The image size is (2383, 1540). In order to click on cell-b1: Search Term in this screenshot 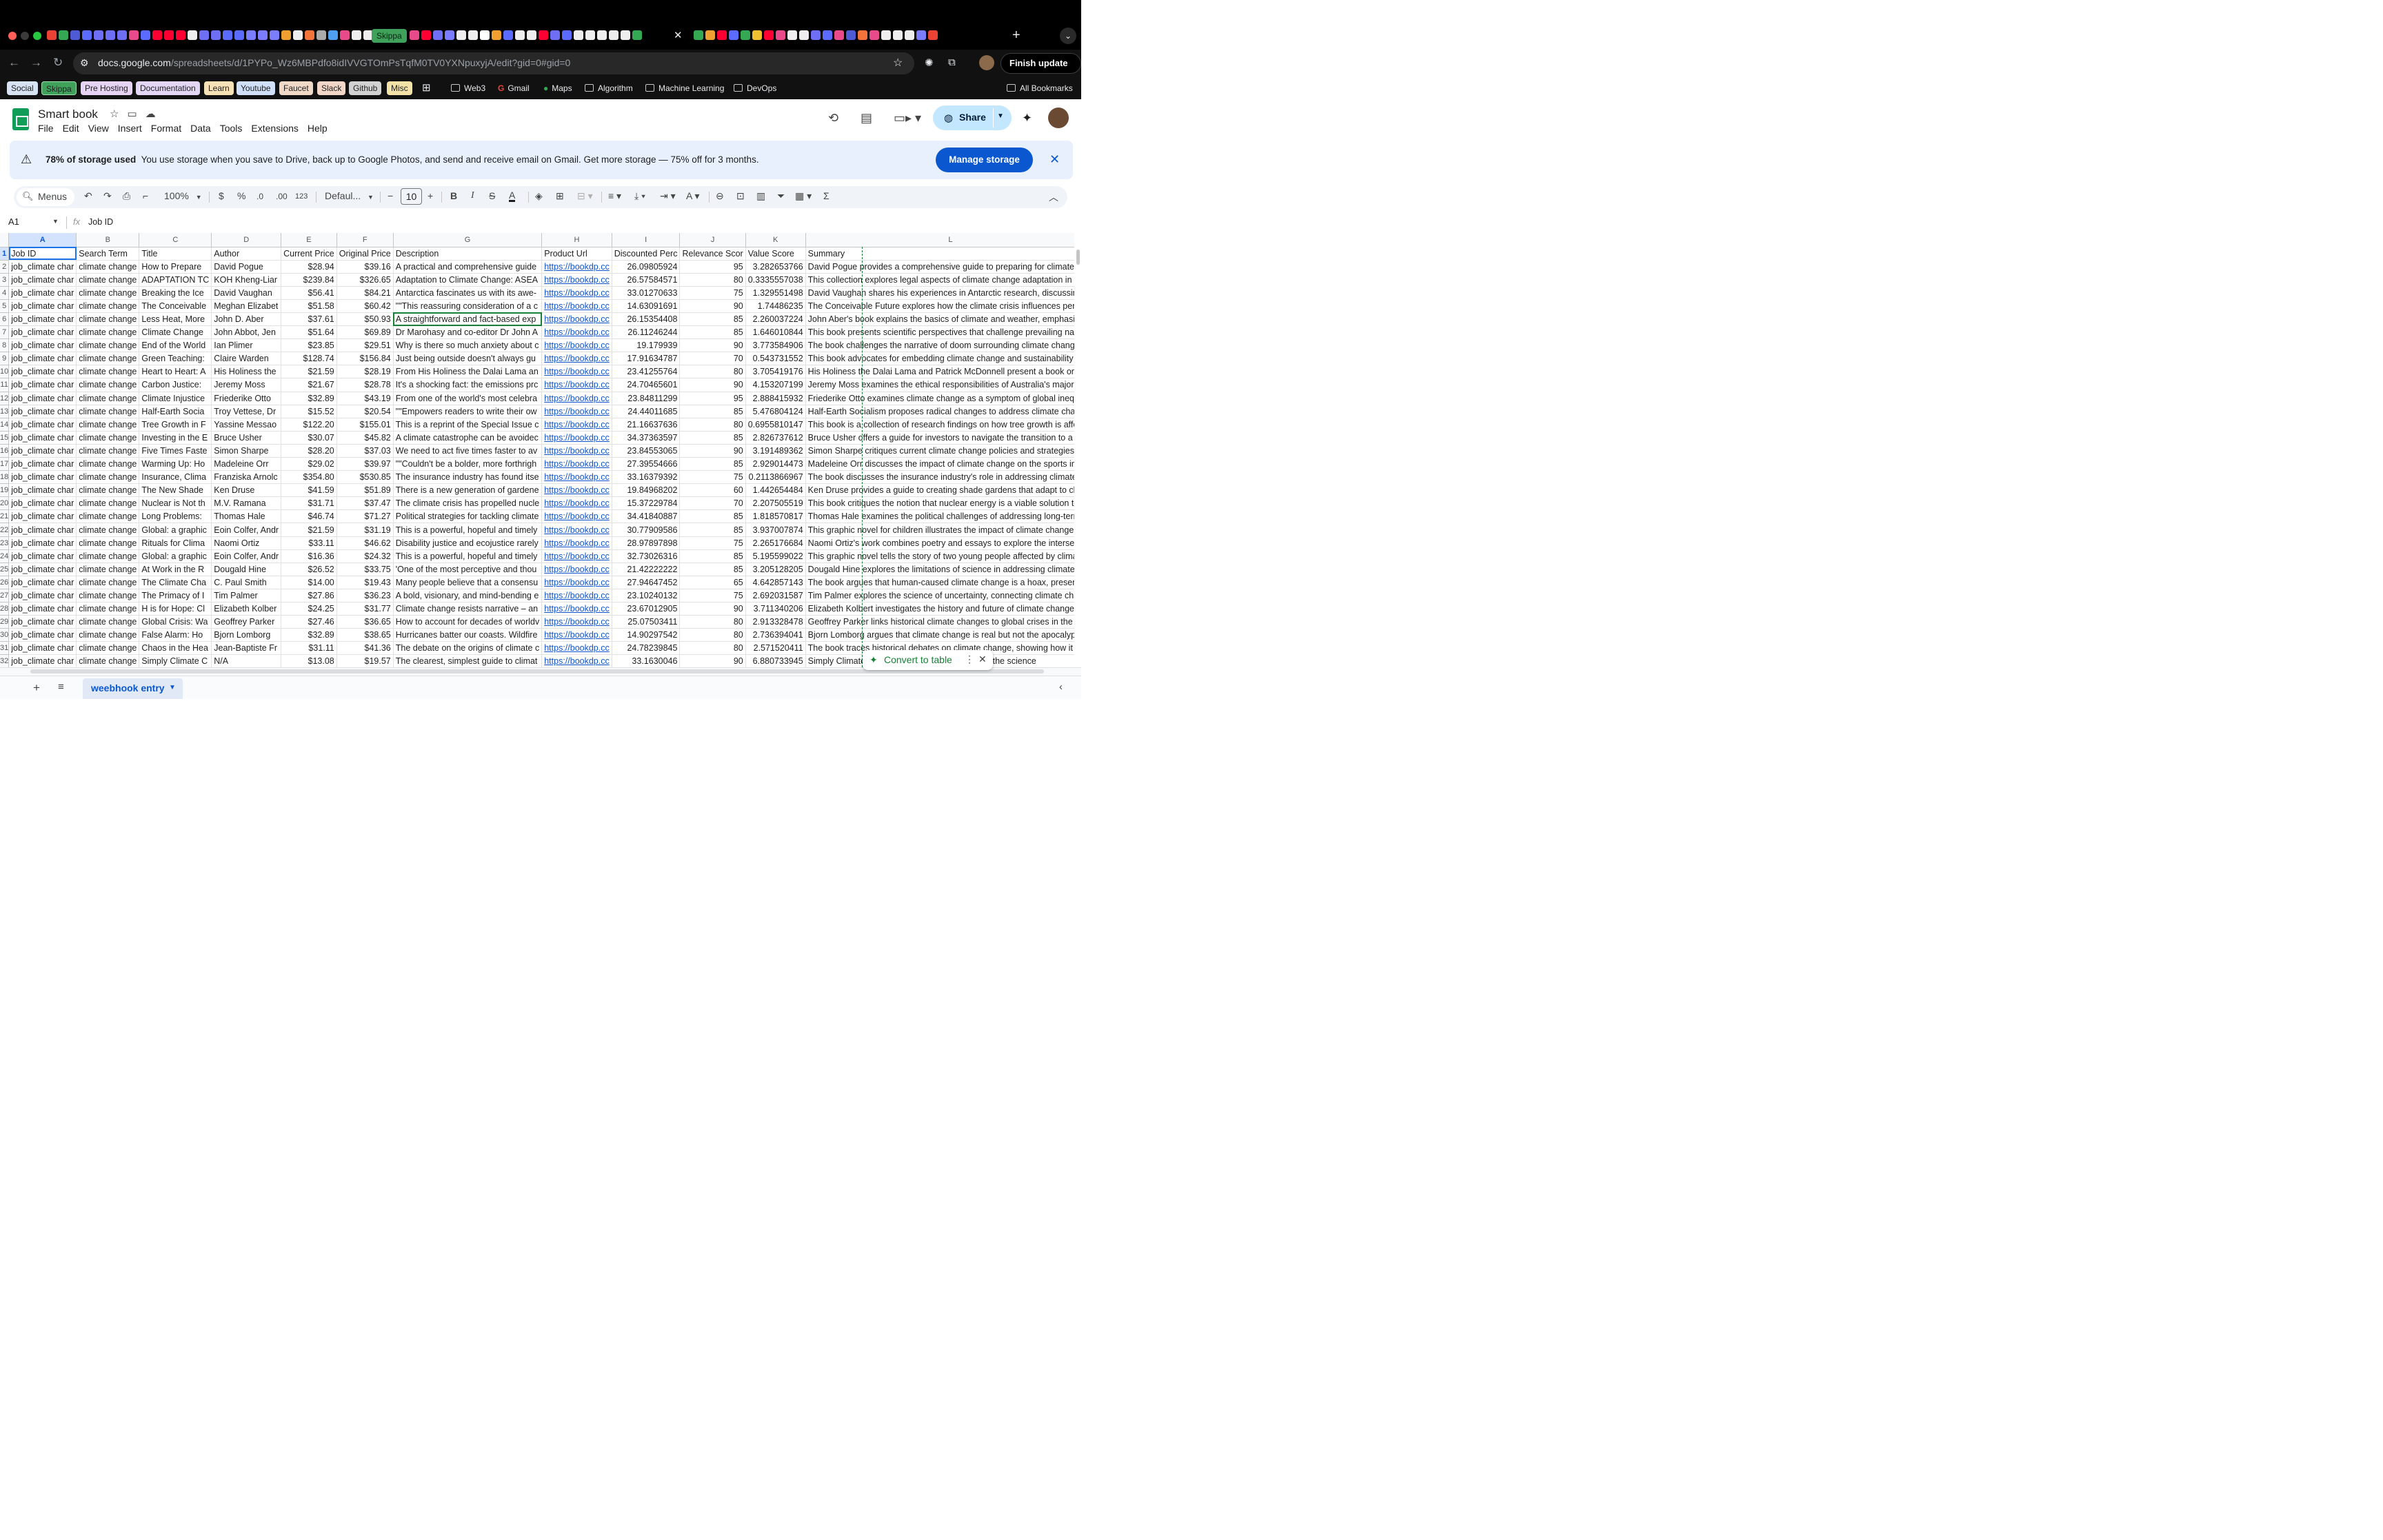, I will do `click(108, 254)`.